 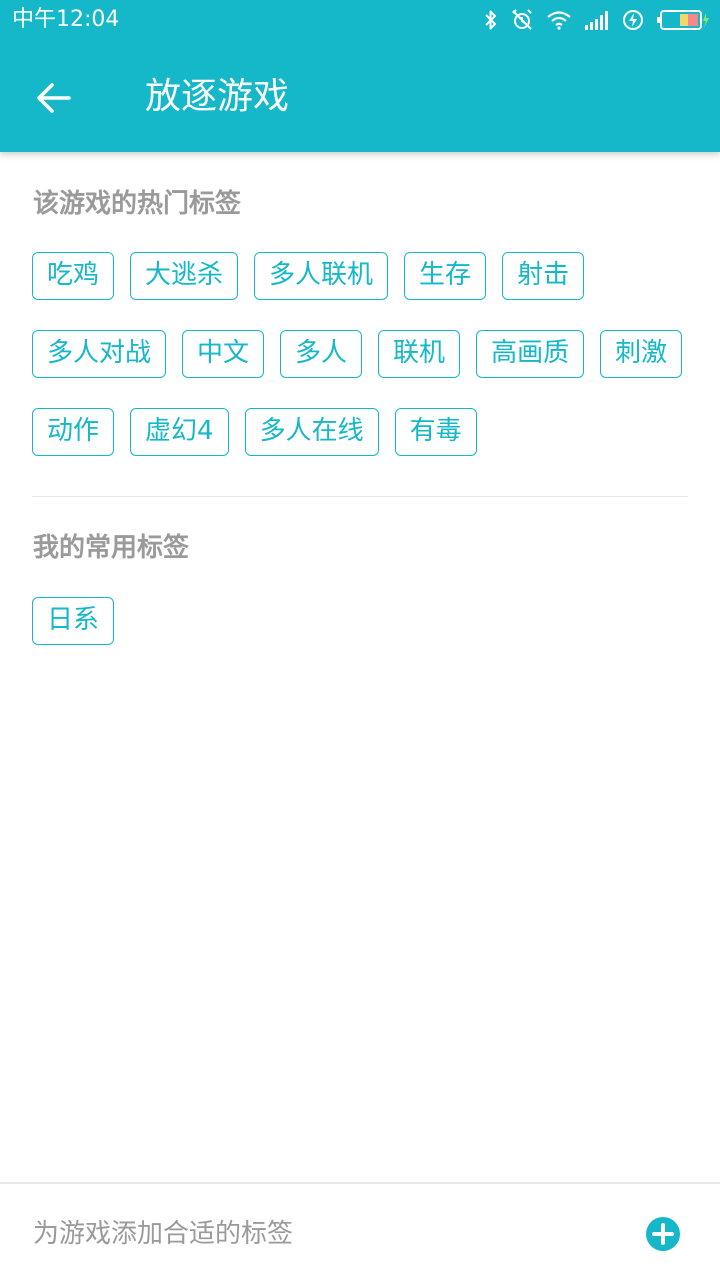 What do you see at coordinates (360, 20) in the screenshot?
I see `status-bar: 中午12:04` at bounding box center [360, 20].